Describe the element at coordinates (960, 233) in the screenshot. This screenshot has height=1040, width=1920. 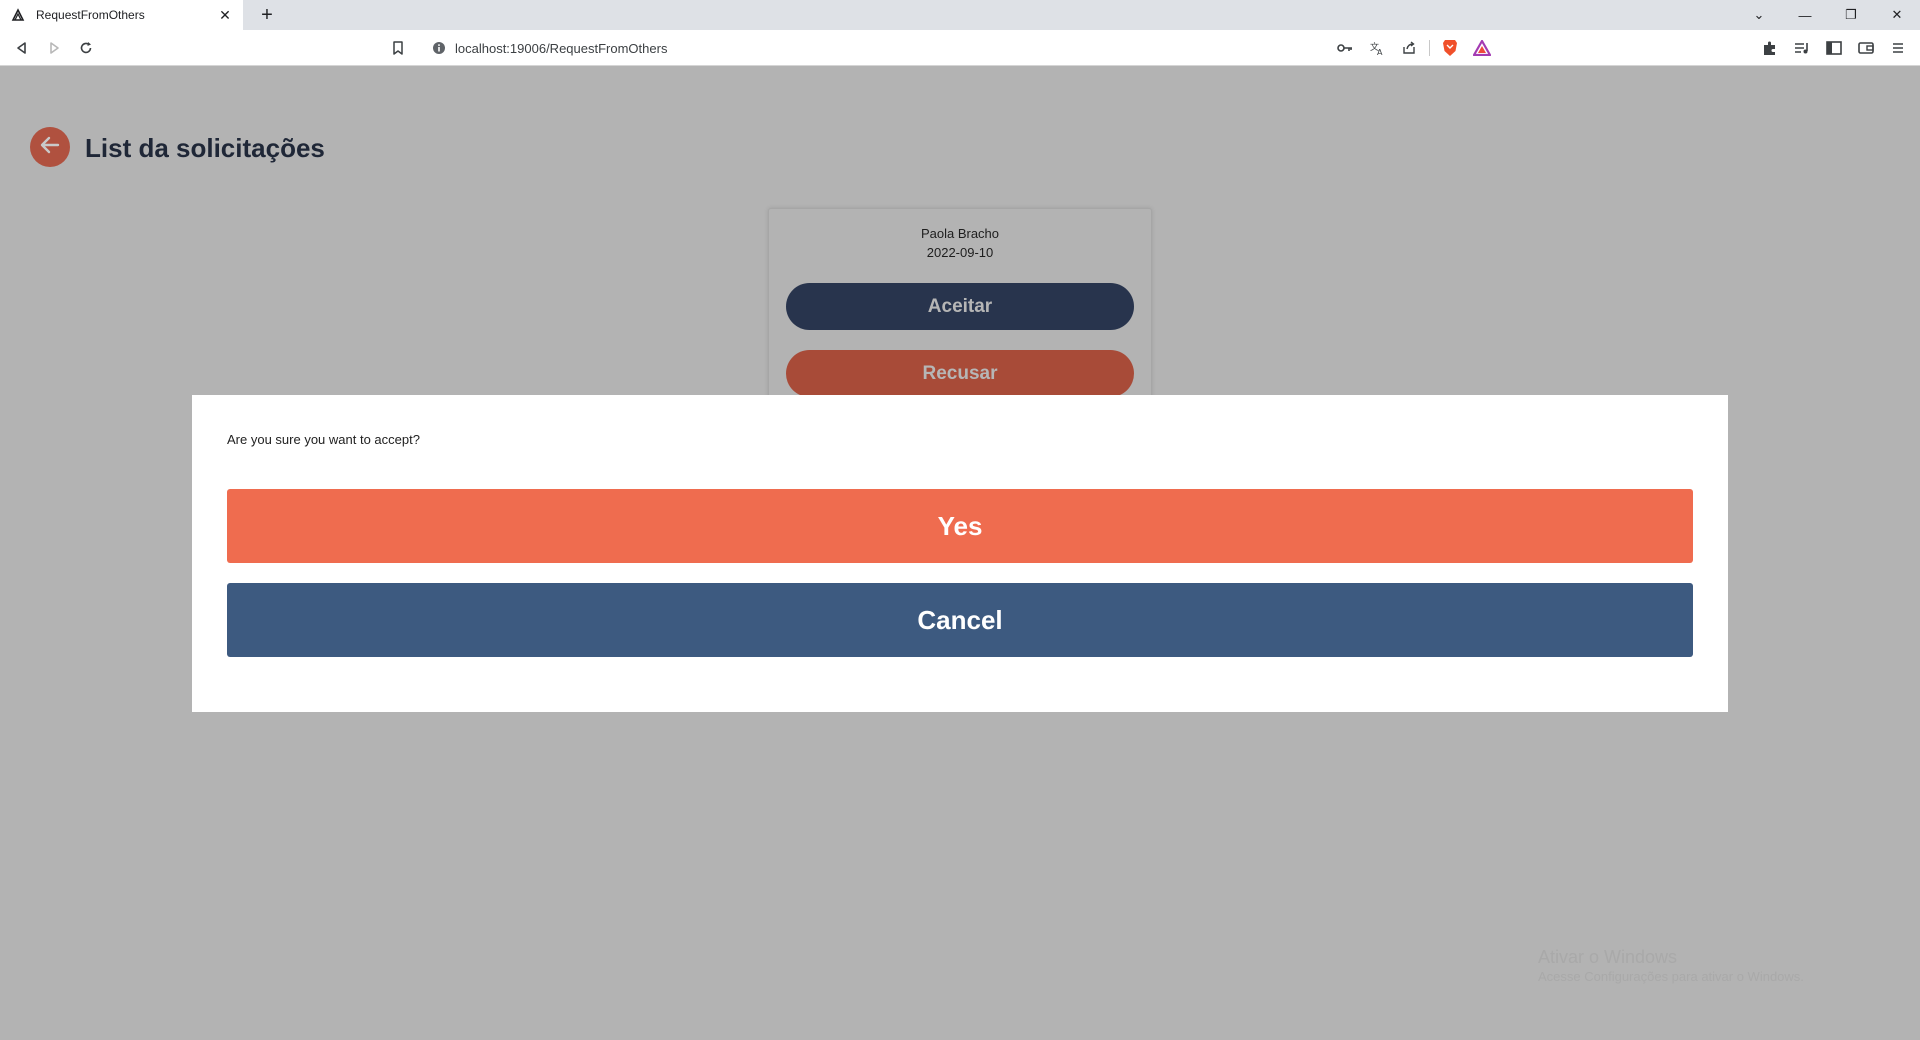
I see `requester-name: Paola Bracho` at that location.